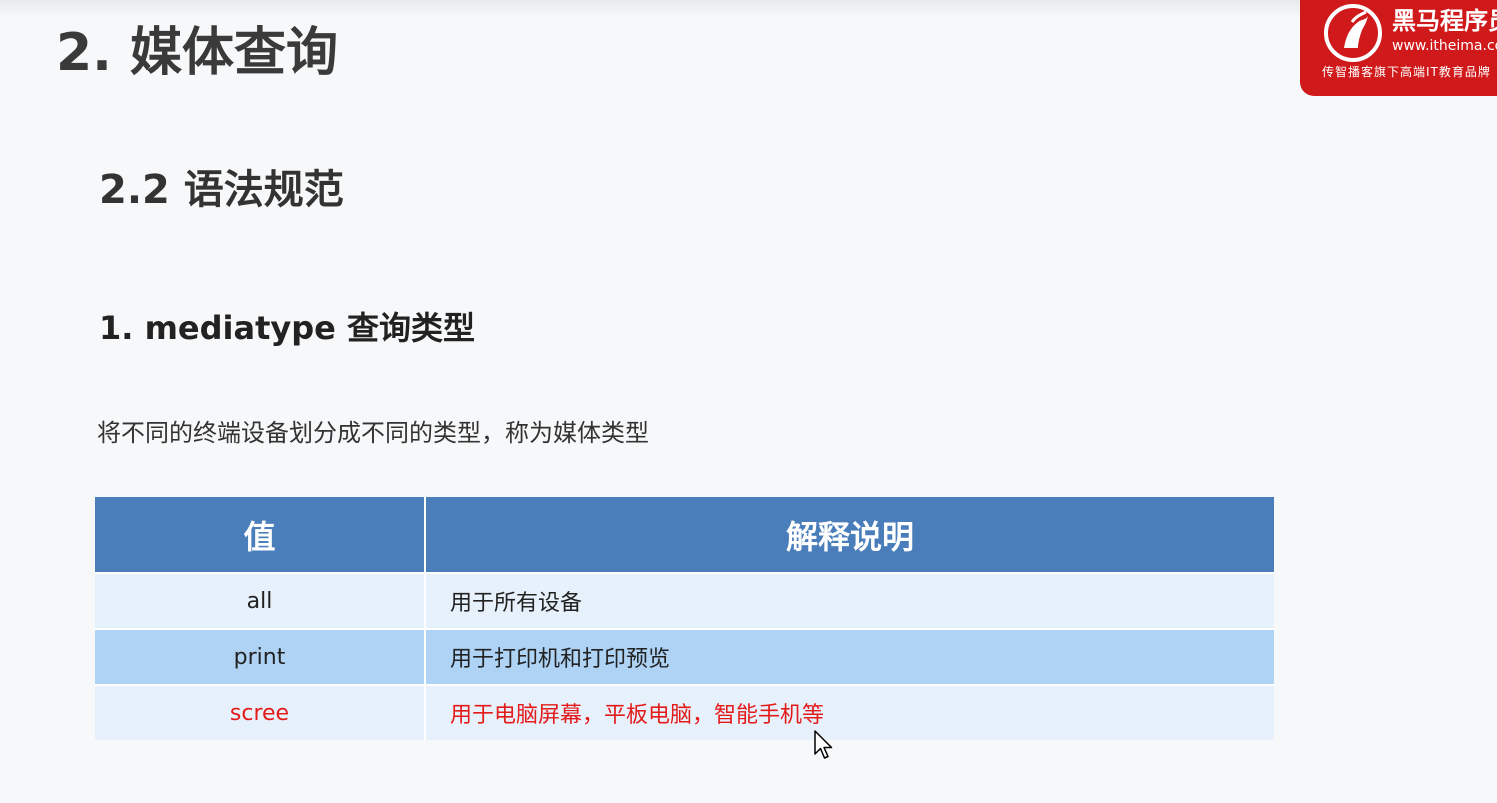 This screenshot has width=1497, height=803. Describe the element at coordinates (1444, 21) in the screenshot. I see `logo-name: 黑马程序员` at that location.